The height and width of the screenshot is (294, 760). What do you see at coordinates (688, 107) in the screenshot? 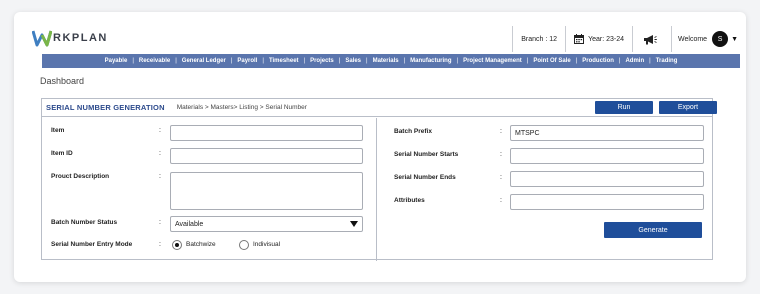
I see `export-button: Export` at bounding box center [688, 107].